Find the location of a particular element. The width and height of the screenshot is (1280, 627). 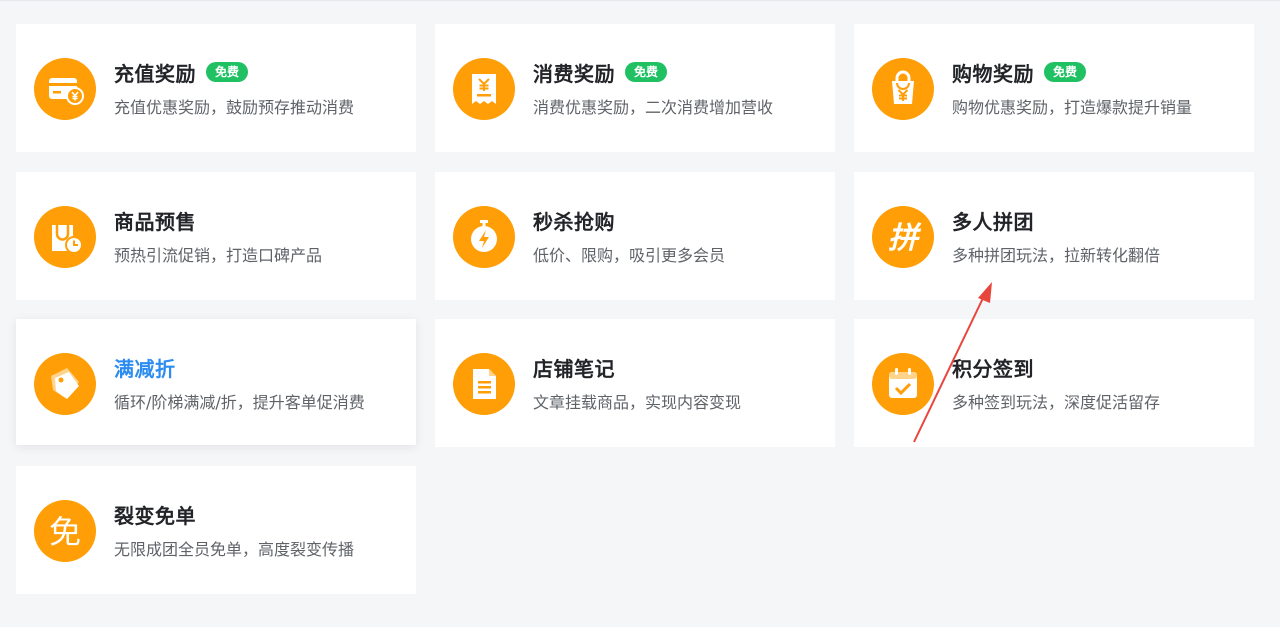

card-title: 裂变免单 is located at coordinates (155, 515).